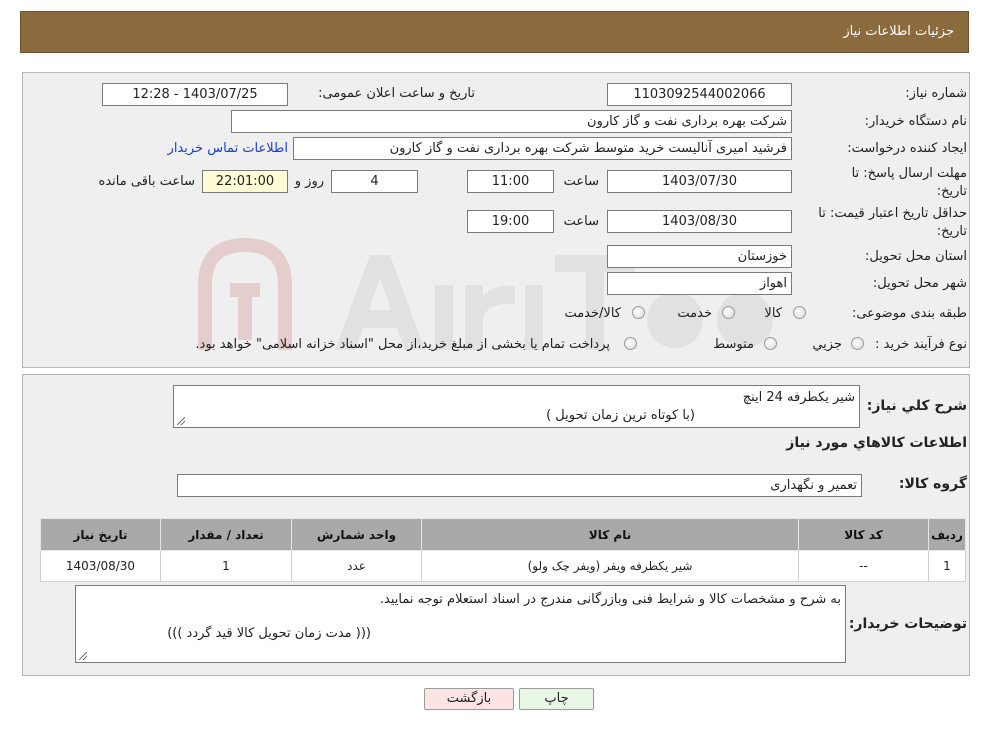 This screenshot has width=985, height=733. What do you see at coordinates (863, 566) in the screenshot?
I see `cell-goods-code: --` at bounding box center [863, 566].